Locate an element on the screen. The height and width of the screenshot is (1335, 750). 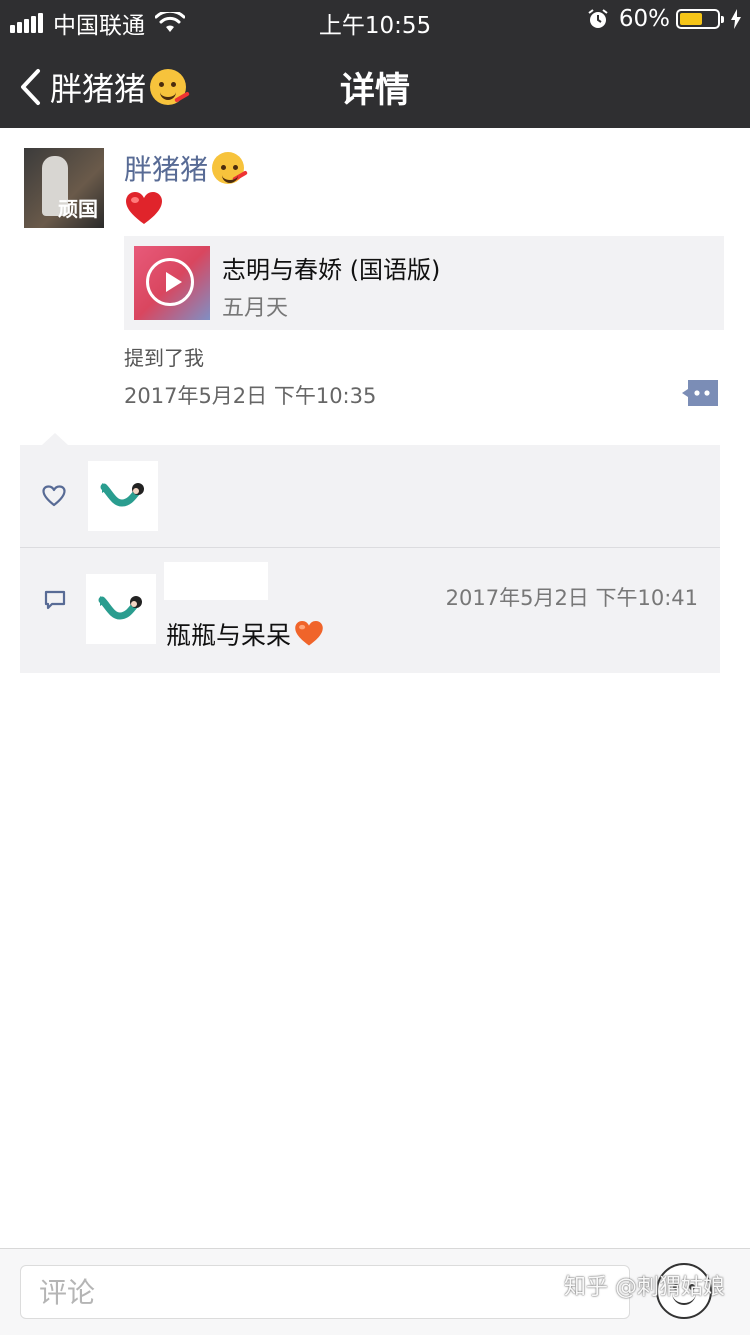
heart-outline-icon is located at coordinates (54, 496).